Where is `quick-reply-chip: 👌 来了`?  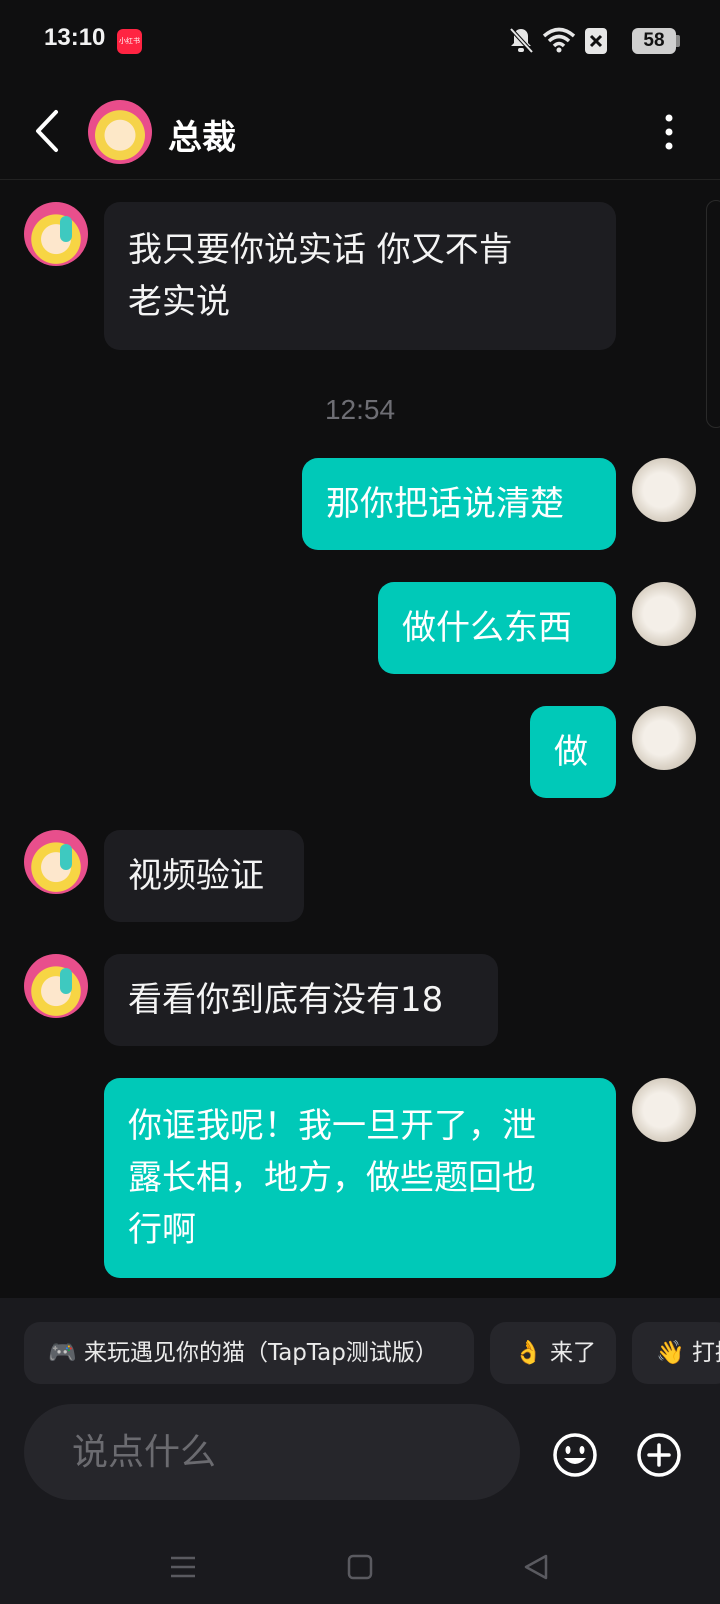
quick-reply-chip: 👌 来了 is located at coordinates (553, 1353).